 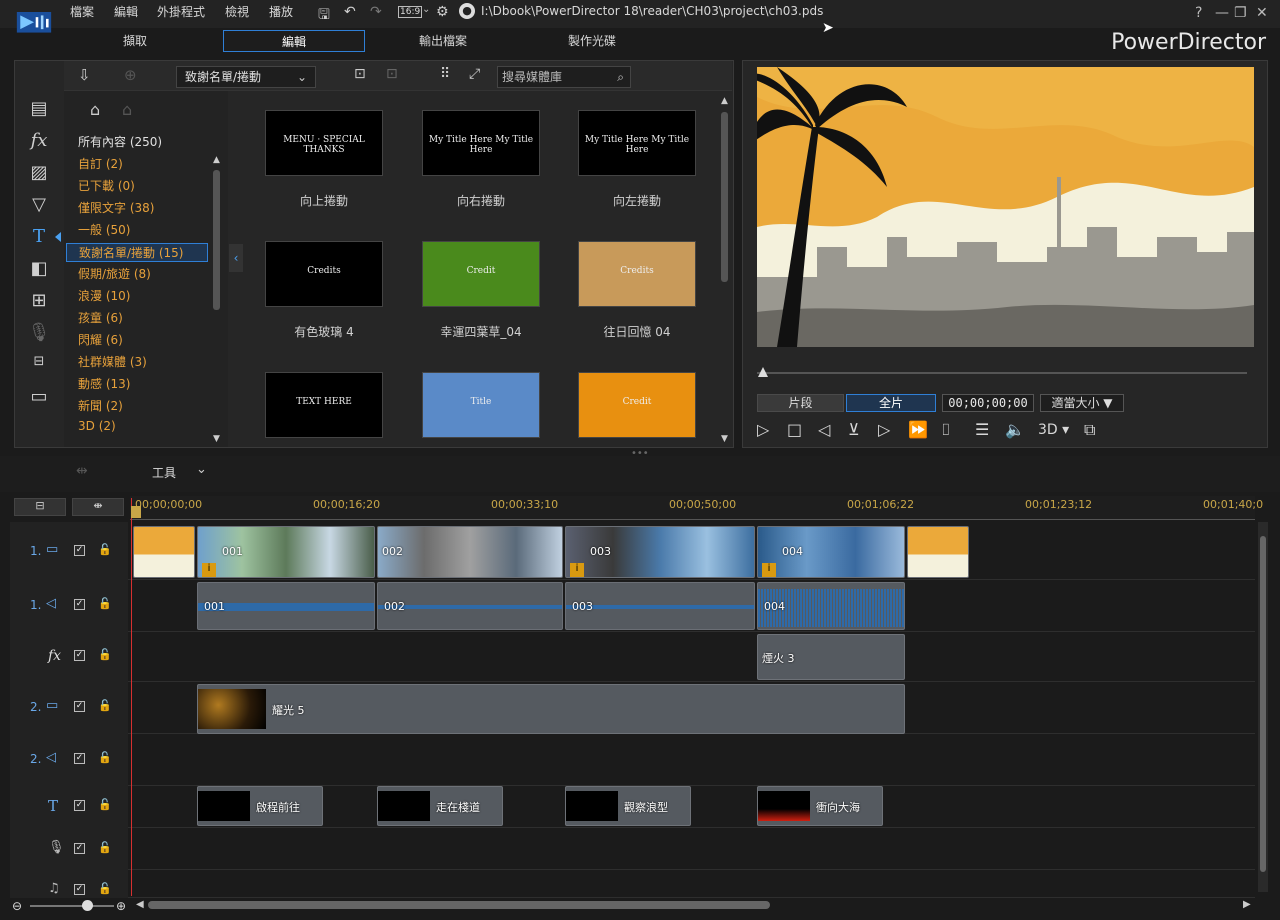 What do you see at coordinates (1240, 13) in the screenshot?
I see `restore-icon: ❐` at bounding box center [1240, 13].